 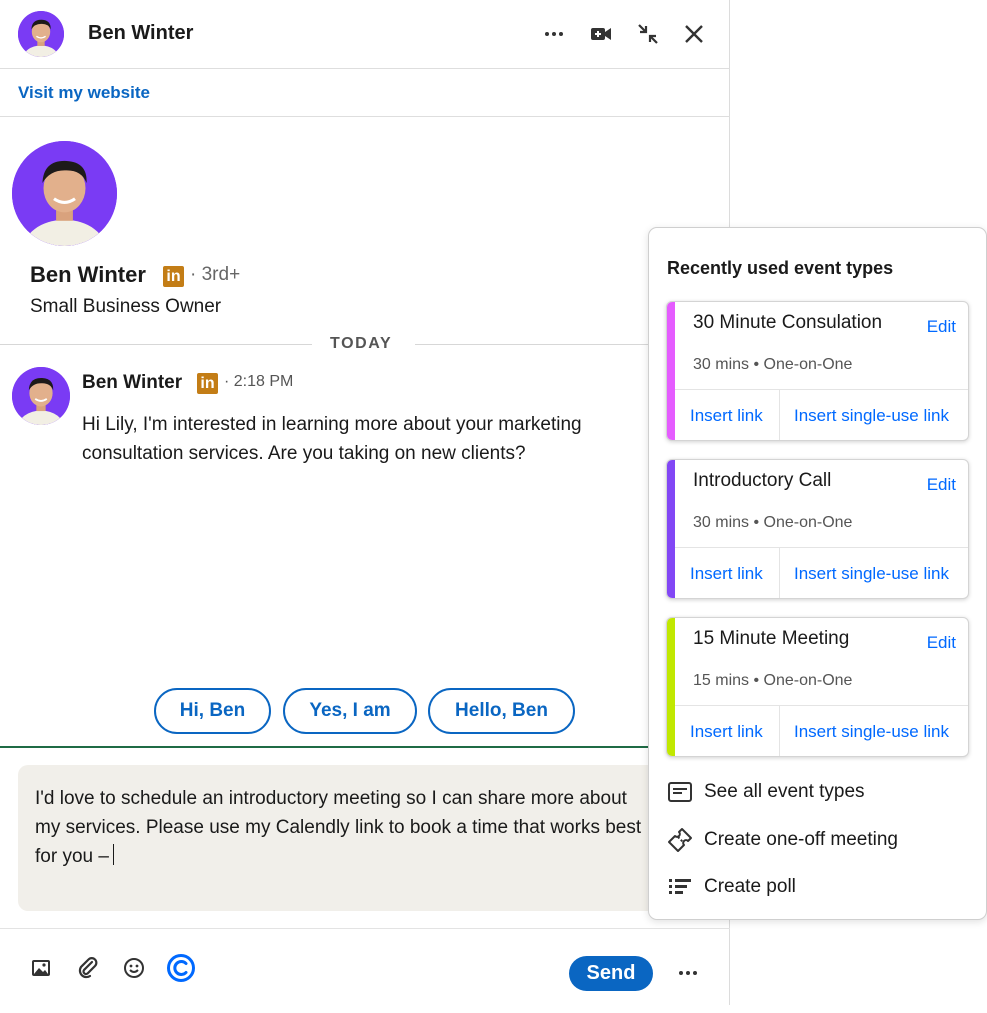 What do you see at coordinates (680, 840) in the screenshot?
I see `ticket-icon` at bounding box center [680, 840].